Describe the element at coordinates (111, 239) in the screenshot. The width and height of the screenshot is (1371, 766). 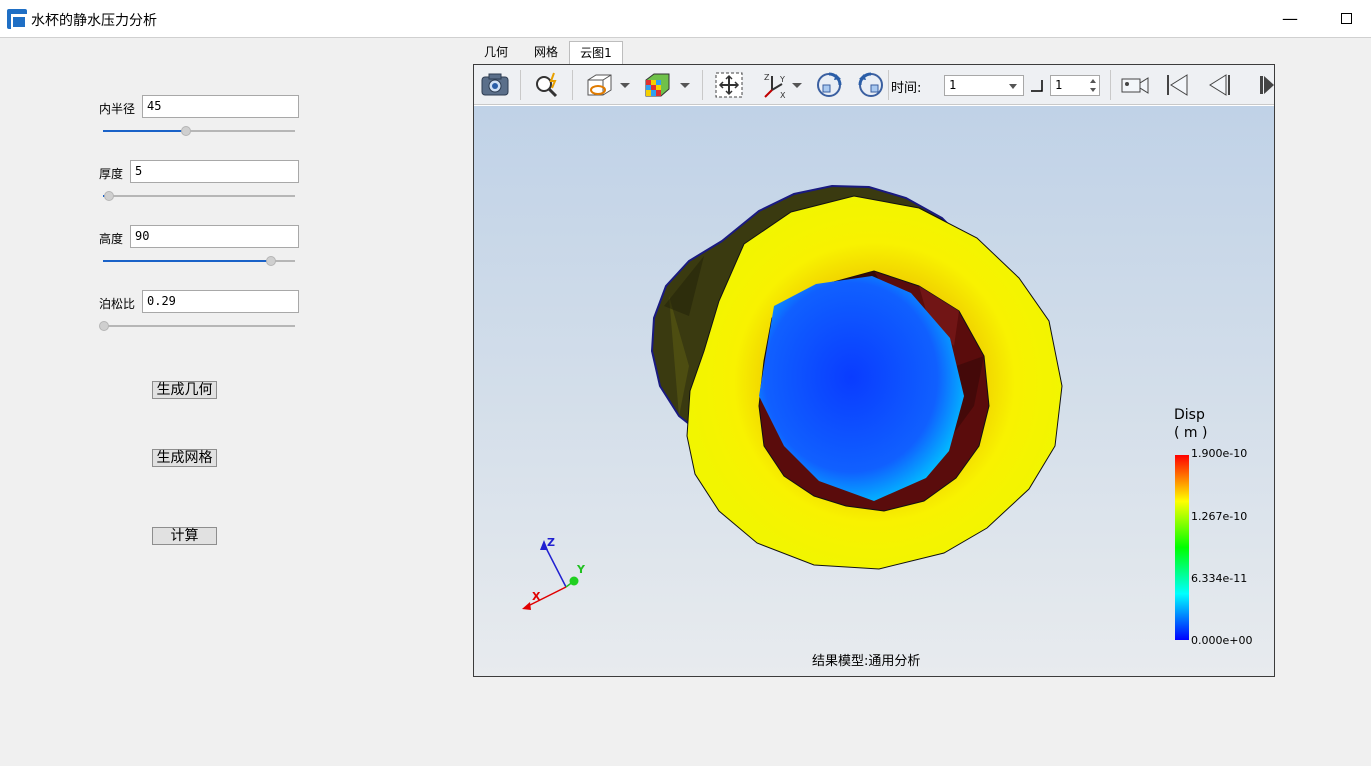
I see `height-label: 高度` at that location.